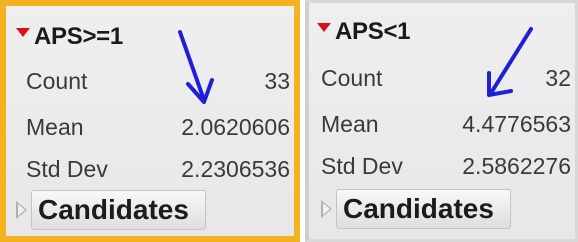 This screenshot has width=578, height=242. I want to click on panel-title-row: APS>=1, so click(69, 37).